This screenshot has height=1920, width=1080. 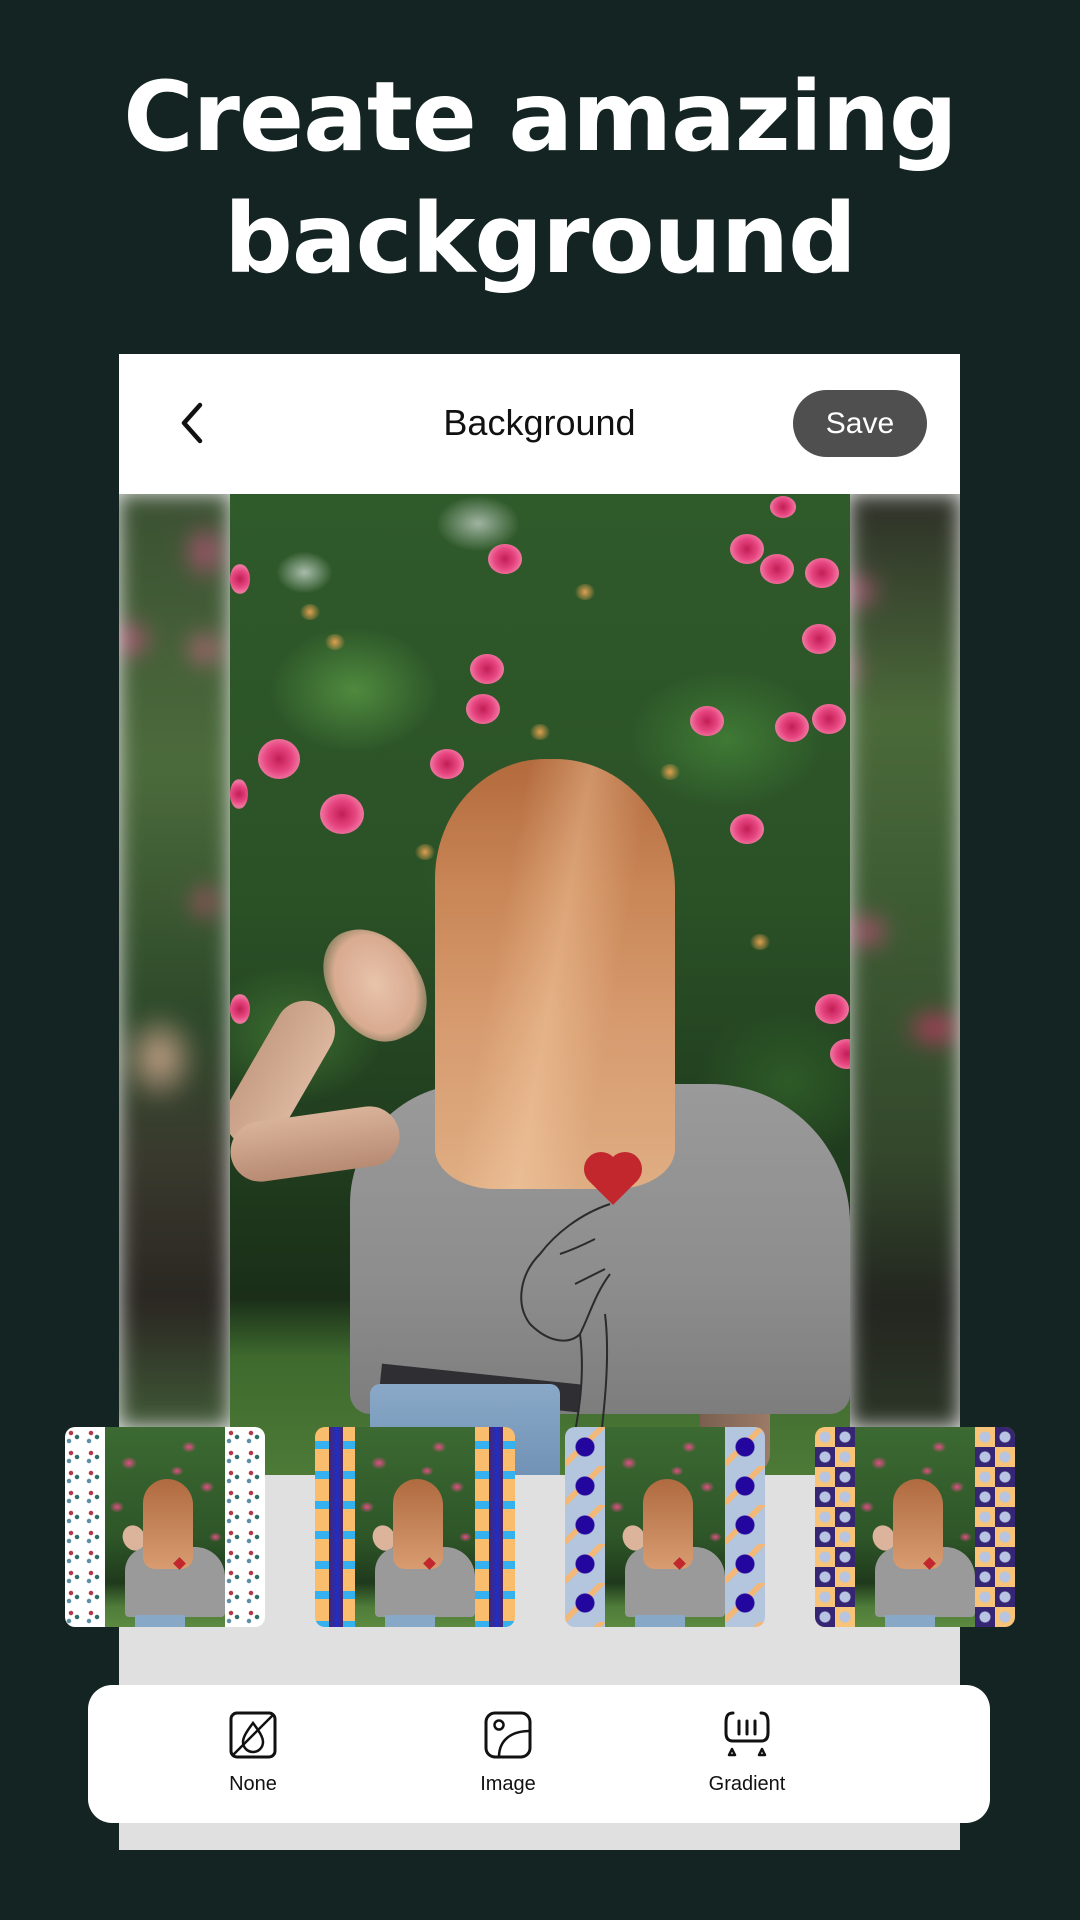 I want to click on tool-gradient: Gradient, so click(x=747, y=1759).